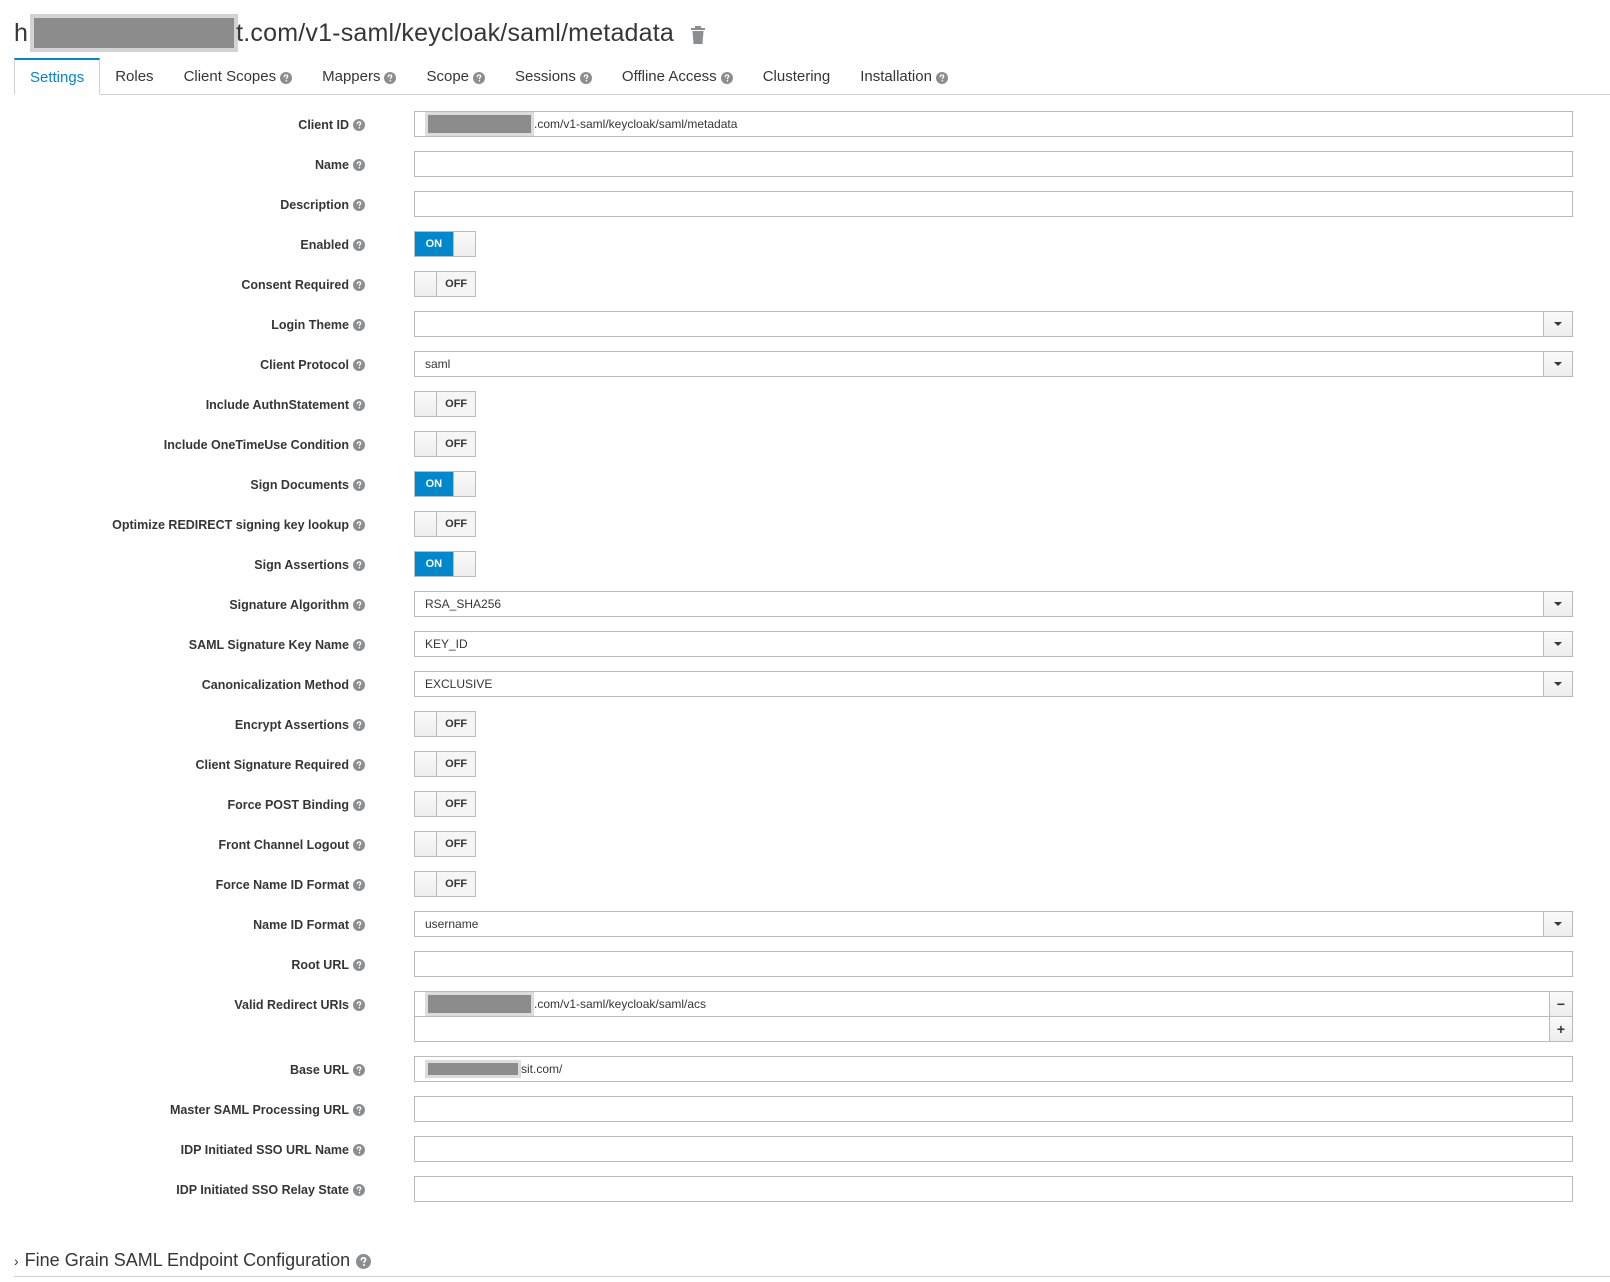 The image size is (1610, 1282). I want to click on tab-label: Installation, so click(896, 76).